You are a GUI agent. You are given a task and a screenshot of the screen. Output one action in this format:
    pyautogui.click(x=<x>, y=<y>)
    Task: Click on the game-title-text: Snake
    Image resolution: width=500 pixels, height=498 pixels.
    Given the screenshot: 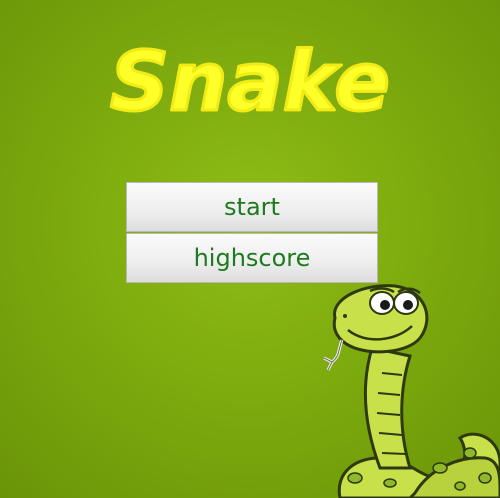 What is the action you would take?
    pyautogui.click(x=250, y=83)
    